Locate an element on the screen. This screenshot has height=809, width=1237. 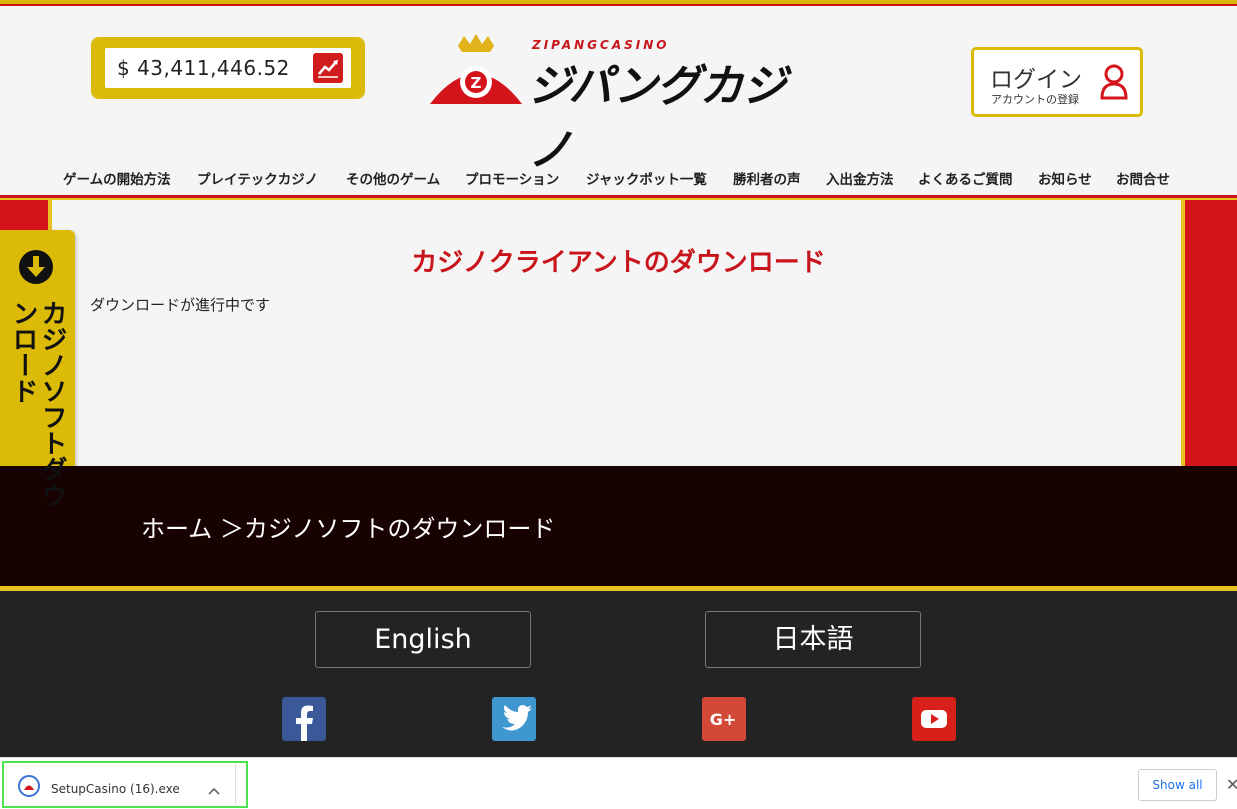
language-japanese-button: 日本語 is located at coordinates (813, 639).